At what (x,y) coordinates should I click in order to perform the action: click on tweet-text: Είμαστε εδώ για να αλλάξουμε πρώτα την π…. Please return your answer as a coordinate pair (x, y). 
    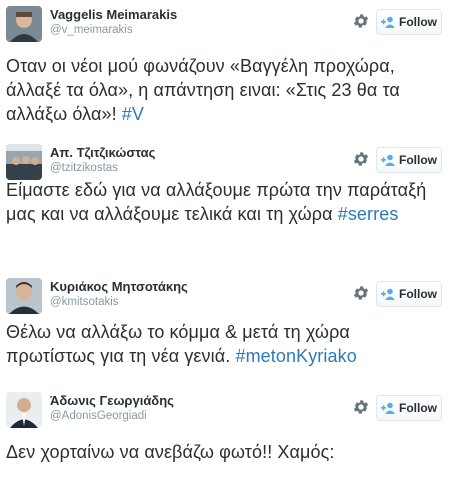
    Looking at the image, I should click on (224, 202).